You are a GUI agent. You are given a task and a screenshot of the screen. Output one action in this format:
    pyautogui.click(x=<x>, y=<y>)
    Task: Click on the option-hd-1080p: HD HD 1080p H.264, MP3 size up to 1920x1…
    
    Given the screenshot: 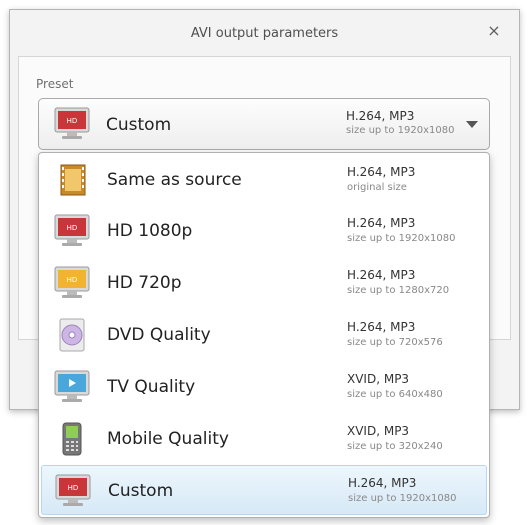 What is the action you would take?
    pyautogui.click(x=264, y=231)
    